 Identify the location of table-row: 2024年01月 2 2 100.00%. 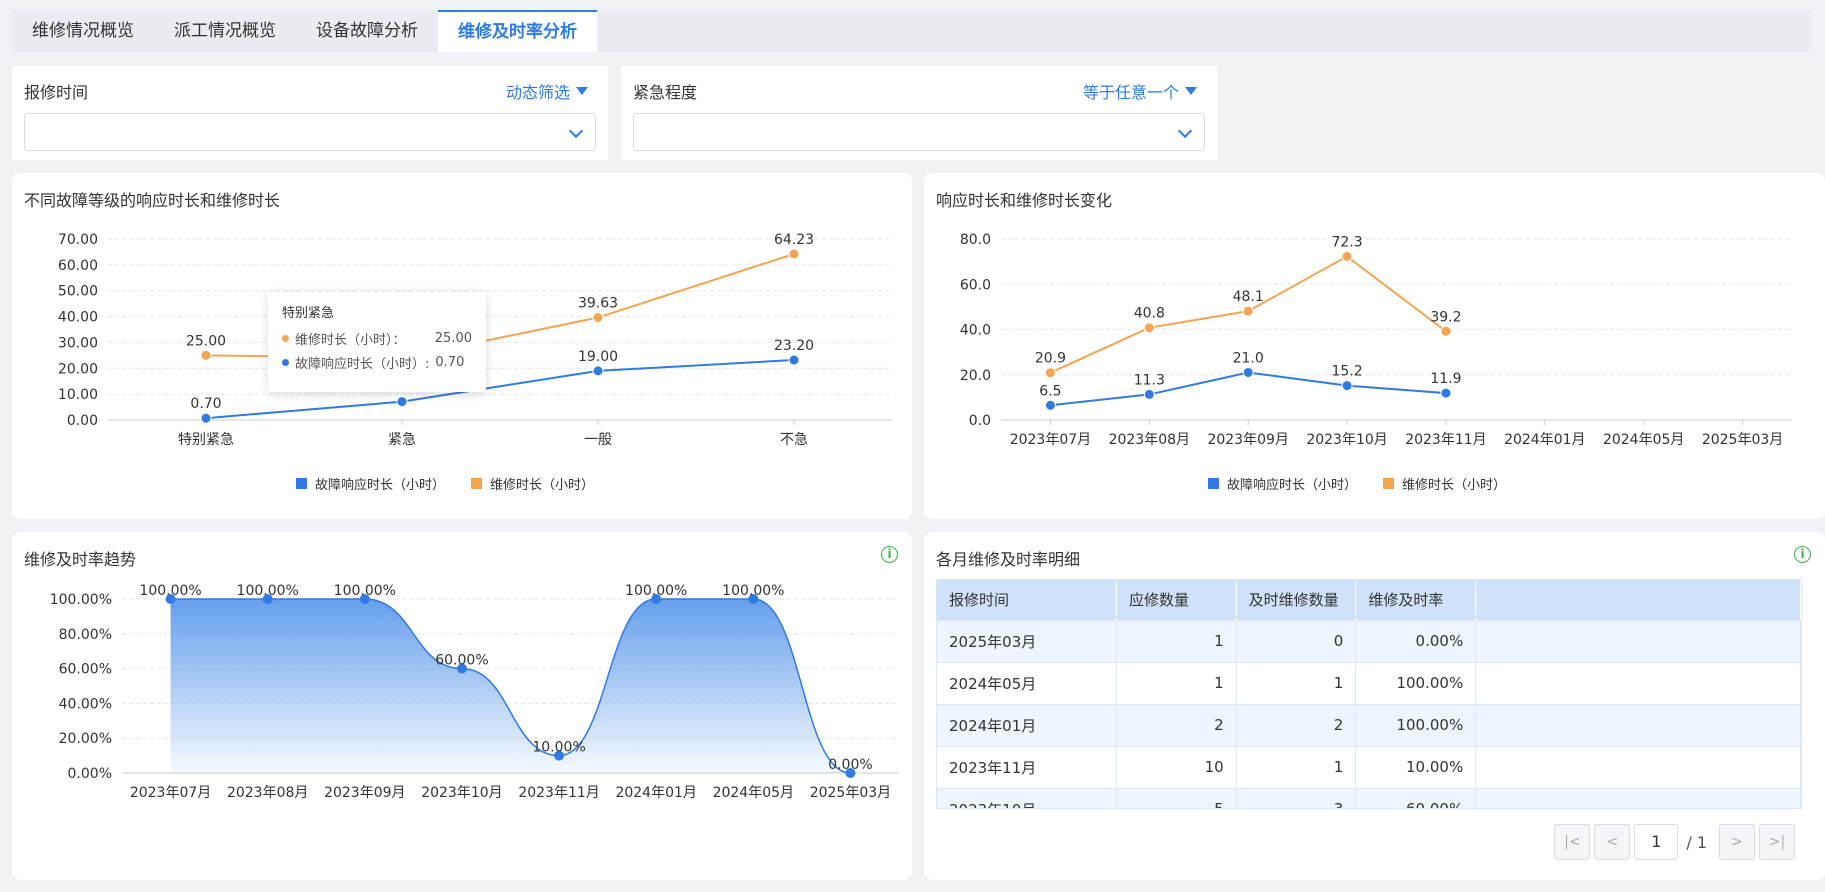
(1369, 724).